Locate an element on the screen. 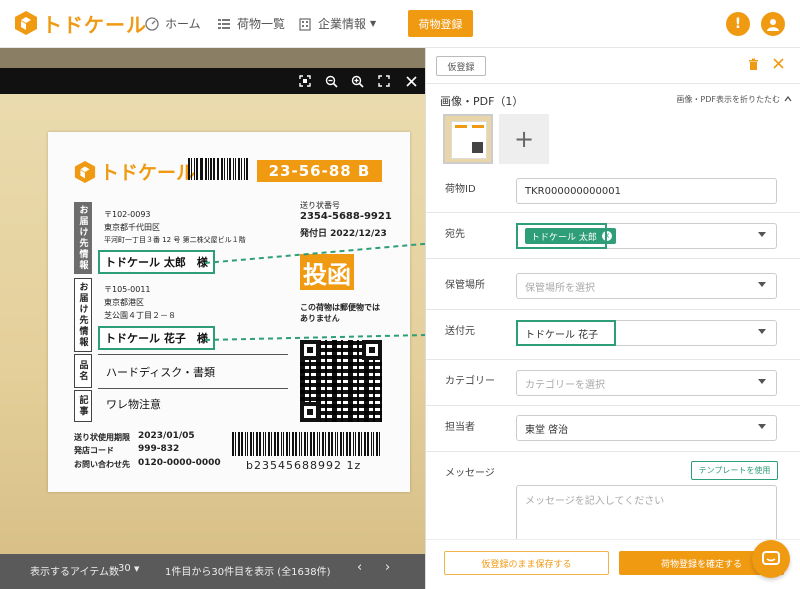 The image size is (800, 589). label-logo-text: トドケール is located at coordinates (148, 173).